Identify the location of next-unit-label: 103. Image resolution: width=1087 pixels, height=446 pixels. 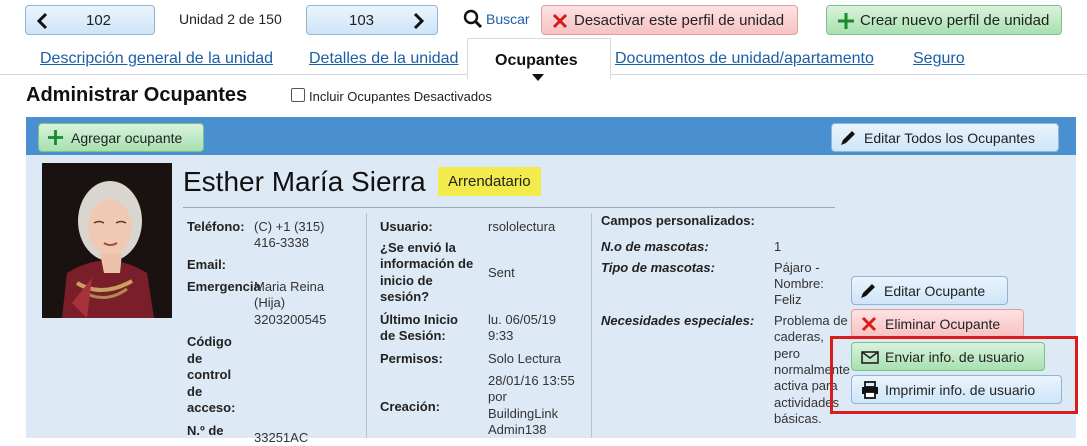
(362, 20).